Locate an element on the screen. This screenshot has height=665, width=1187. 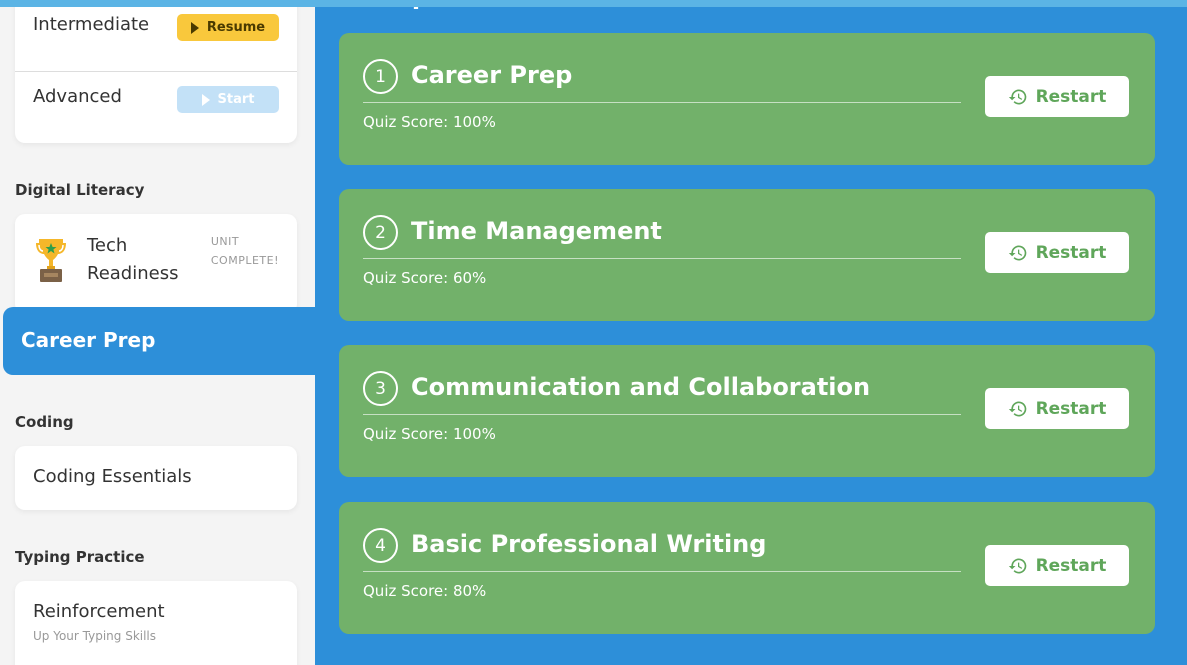
module-title: Basic Professional Writing is located at coordinates (589, 544).